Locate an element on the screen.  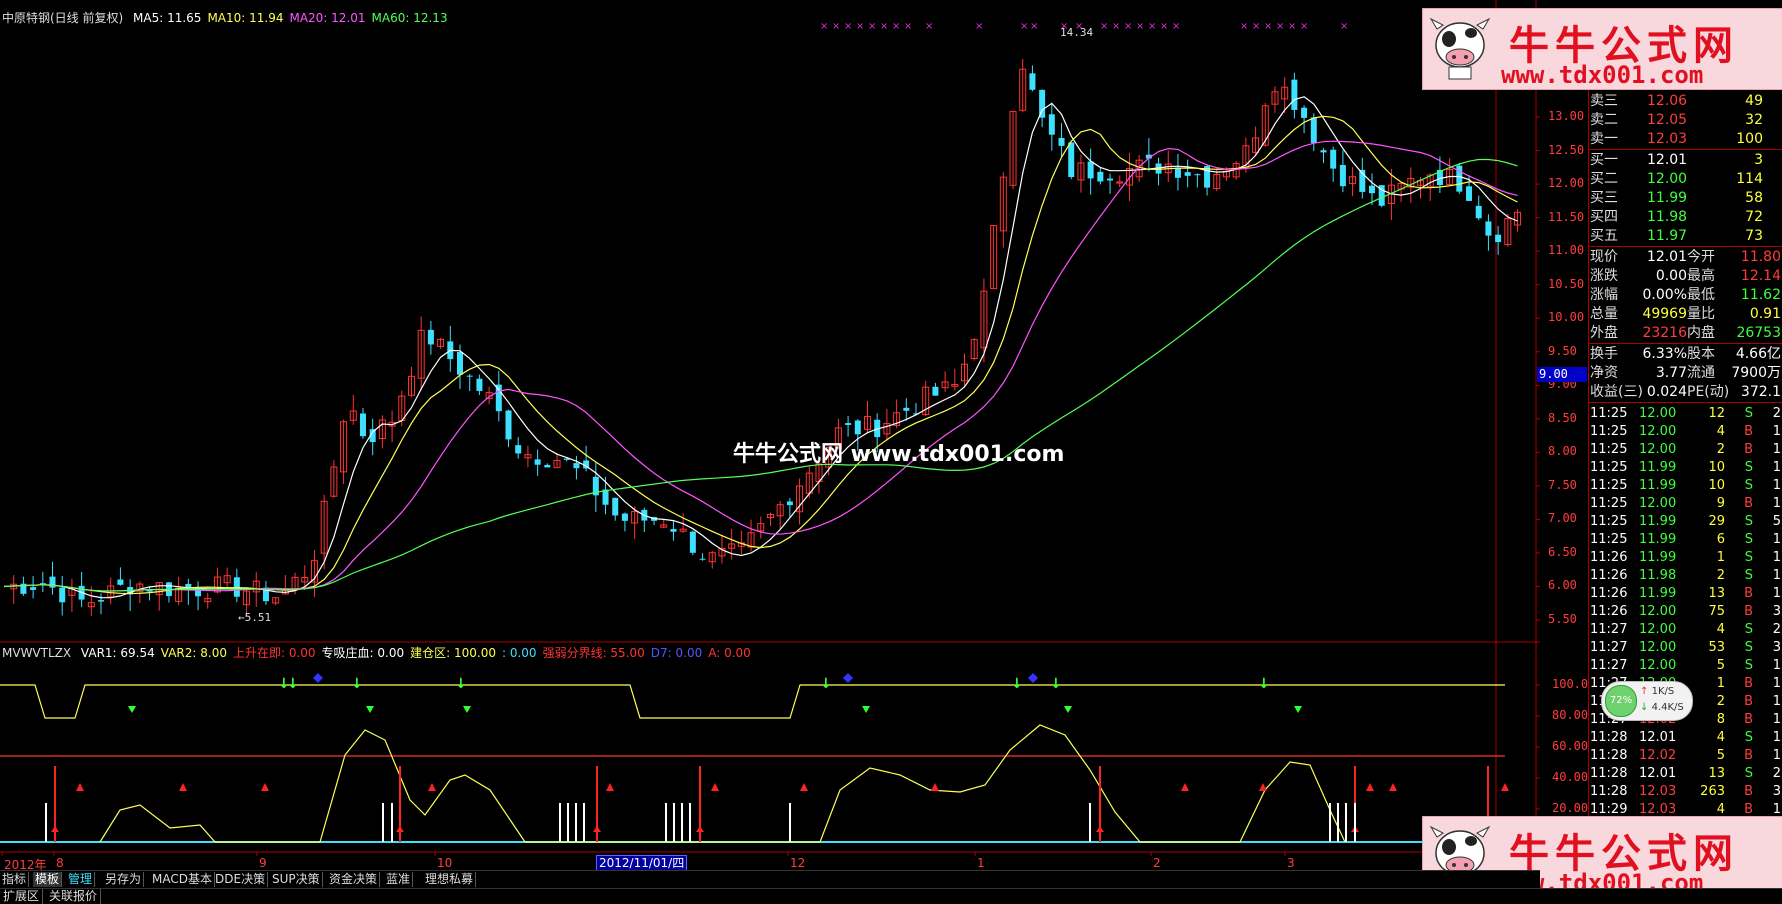
tick-volume: 8 is located at coordinates (1720, 719).